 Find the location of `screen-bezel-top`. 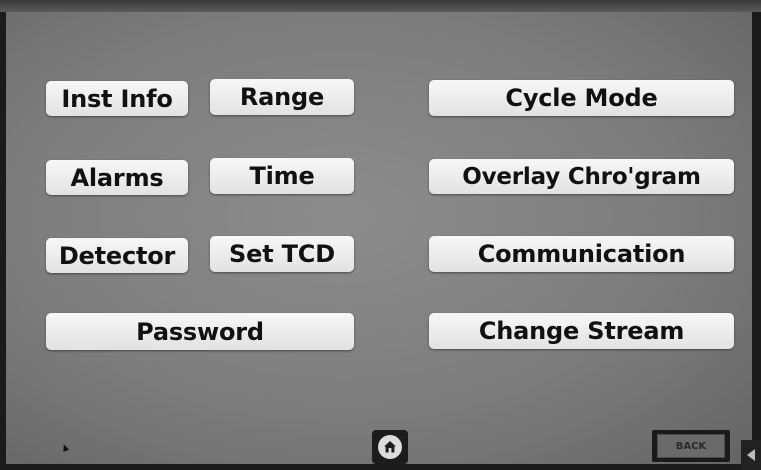

screen-bezel-top is located at coordinates (380, 6).